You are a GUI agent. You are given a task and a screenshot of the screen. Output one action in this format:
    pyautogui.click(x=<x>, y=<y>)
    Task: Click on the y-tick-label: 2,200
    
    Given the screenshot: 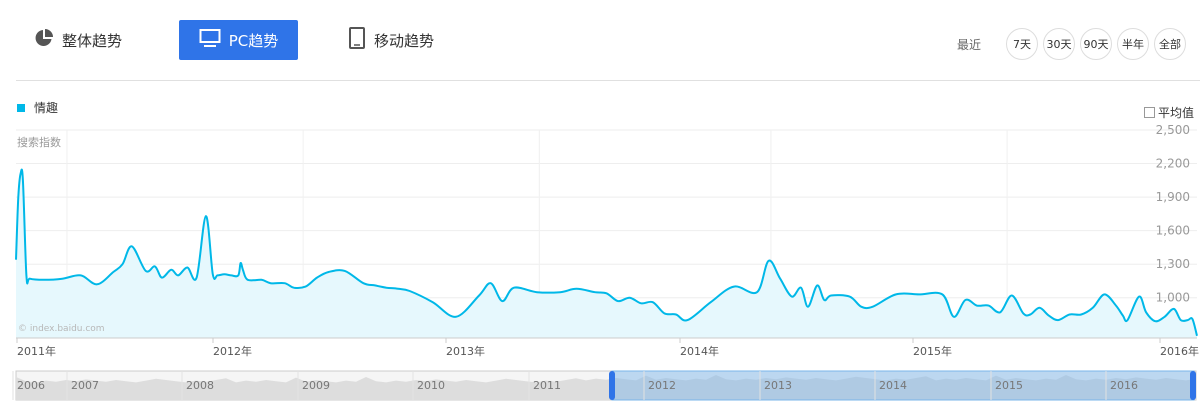 What is the action you would take?
    pyautogui.click(x=1173, y=164)
    